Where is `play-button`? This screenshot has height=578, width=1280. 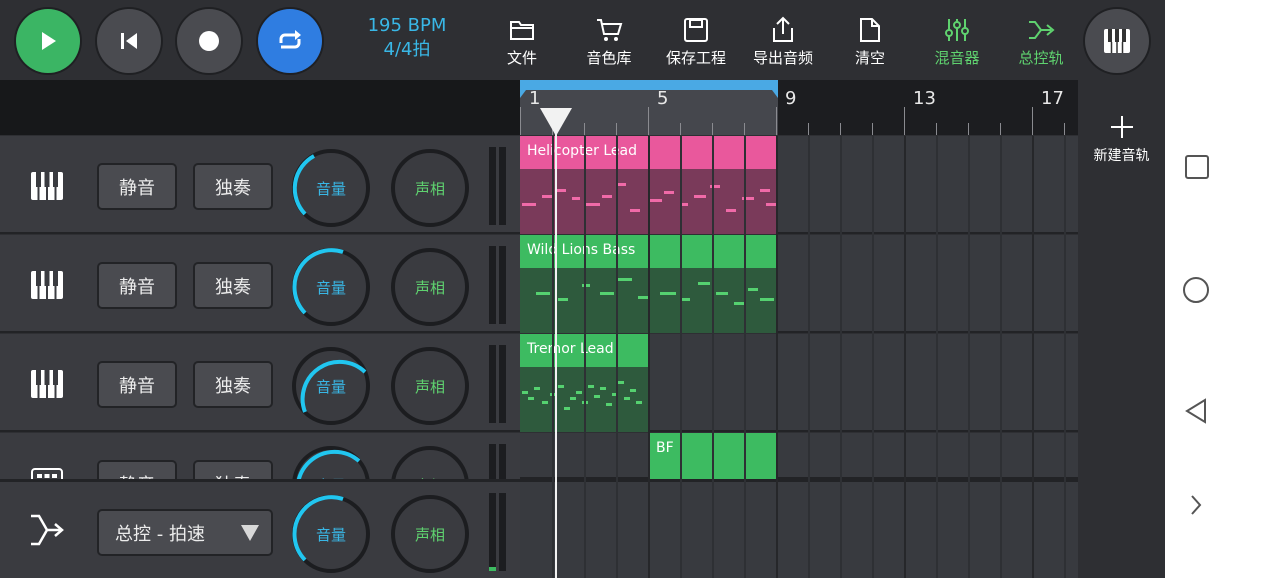 play-button is located at coordinates (48, 41).